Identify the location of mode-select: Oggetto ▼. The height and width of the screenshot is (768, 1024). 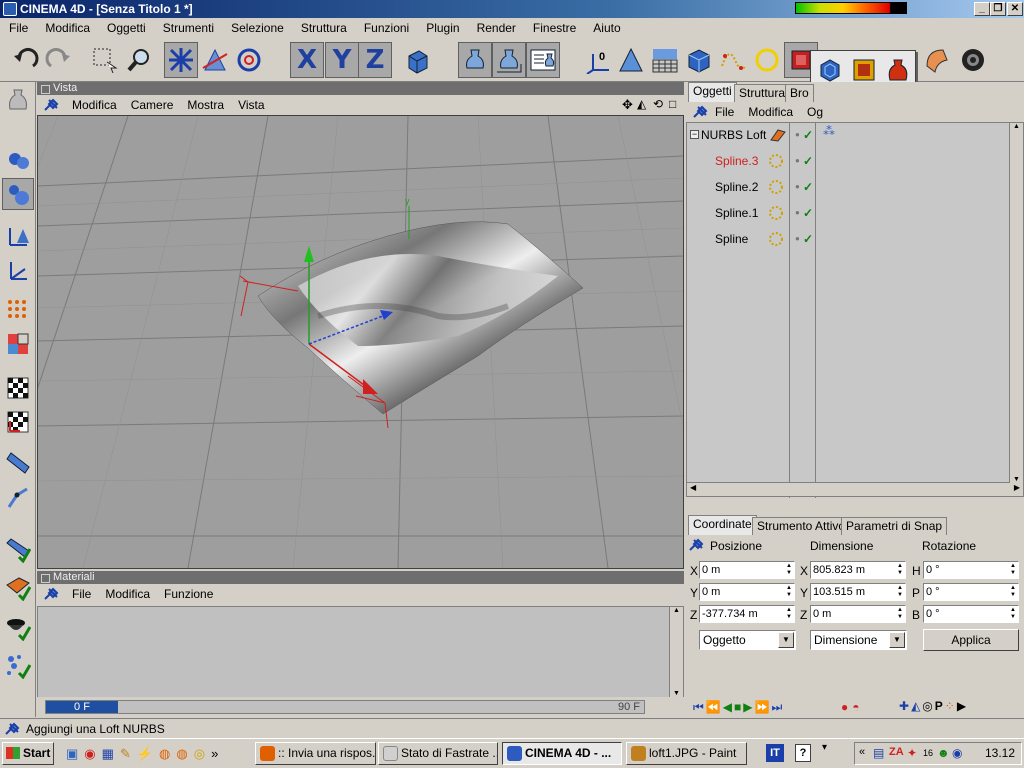
(747, 640).